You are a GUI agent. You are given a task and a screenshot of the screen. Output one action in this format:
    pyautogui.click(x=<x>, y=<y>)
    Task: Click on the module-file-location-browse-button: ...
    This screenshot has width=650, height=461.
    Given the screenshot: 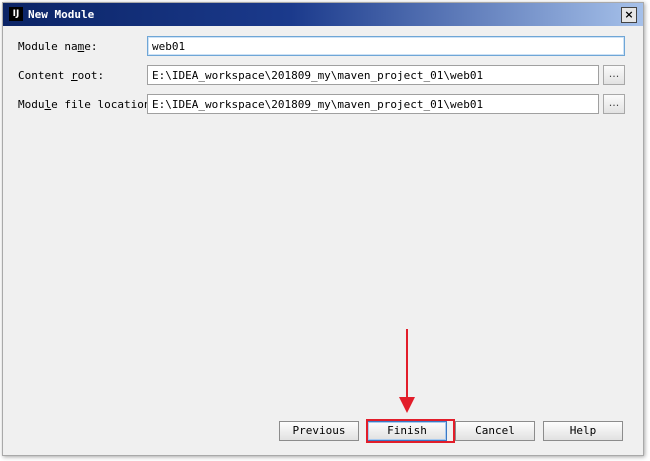 What is the action you would take?
    pyautogui.click(x=614, y=104)
    